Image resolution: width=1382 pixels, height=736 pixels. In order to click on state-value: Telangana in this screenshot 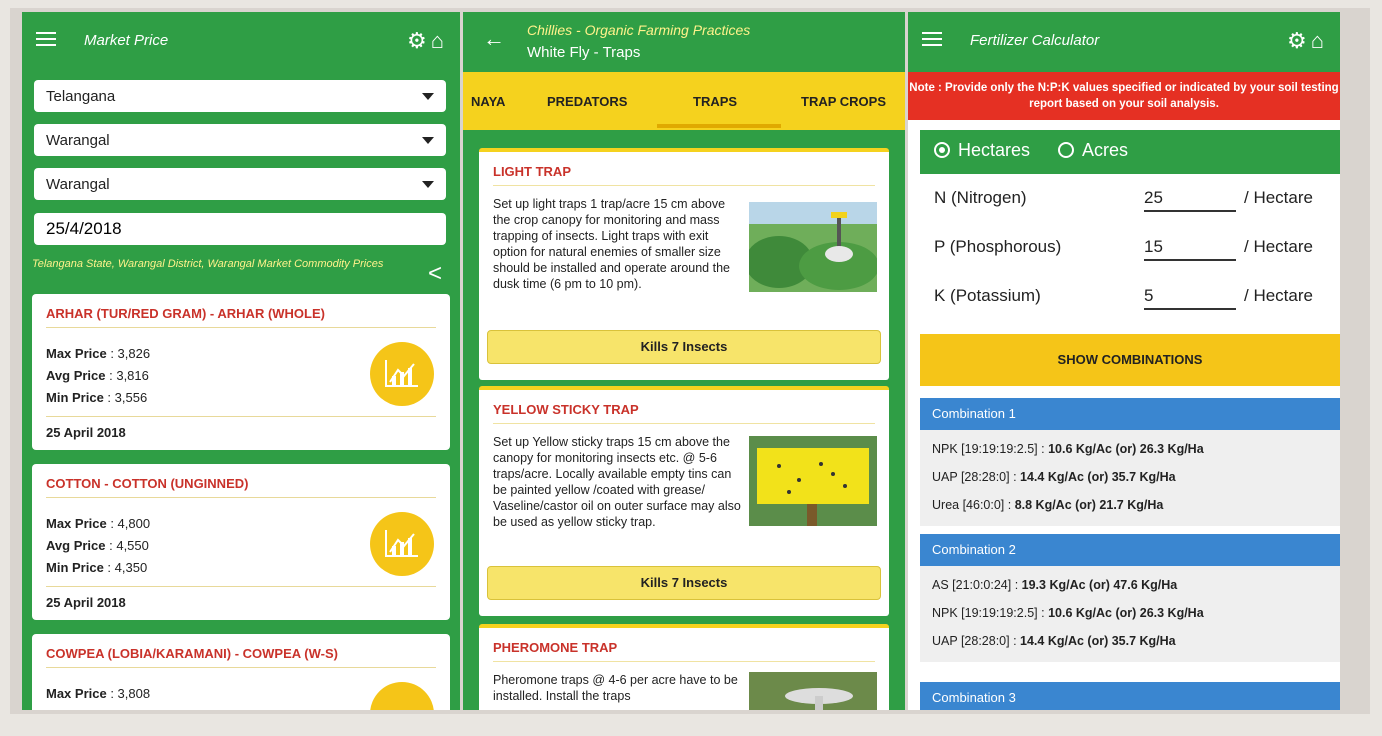, I will do `click(81, 96)`.